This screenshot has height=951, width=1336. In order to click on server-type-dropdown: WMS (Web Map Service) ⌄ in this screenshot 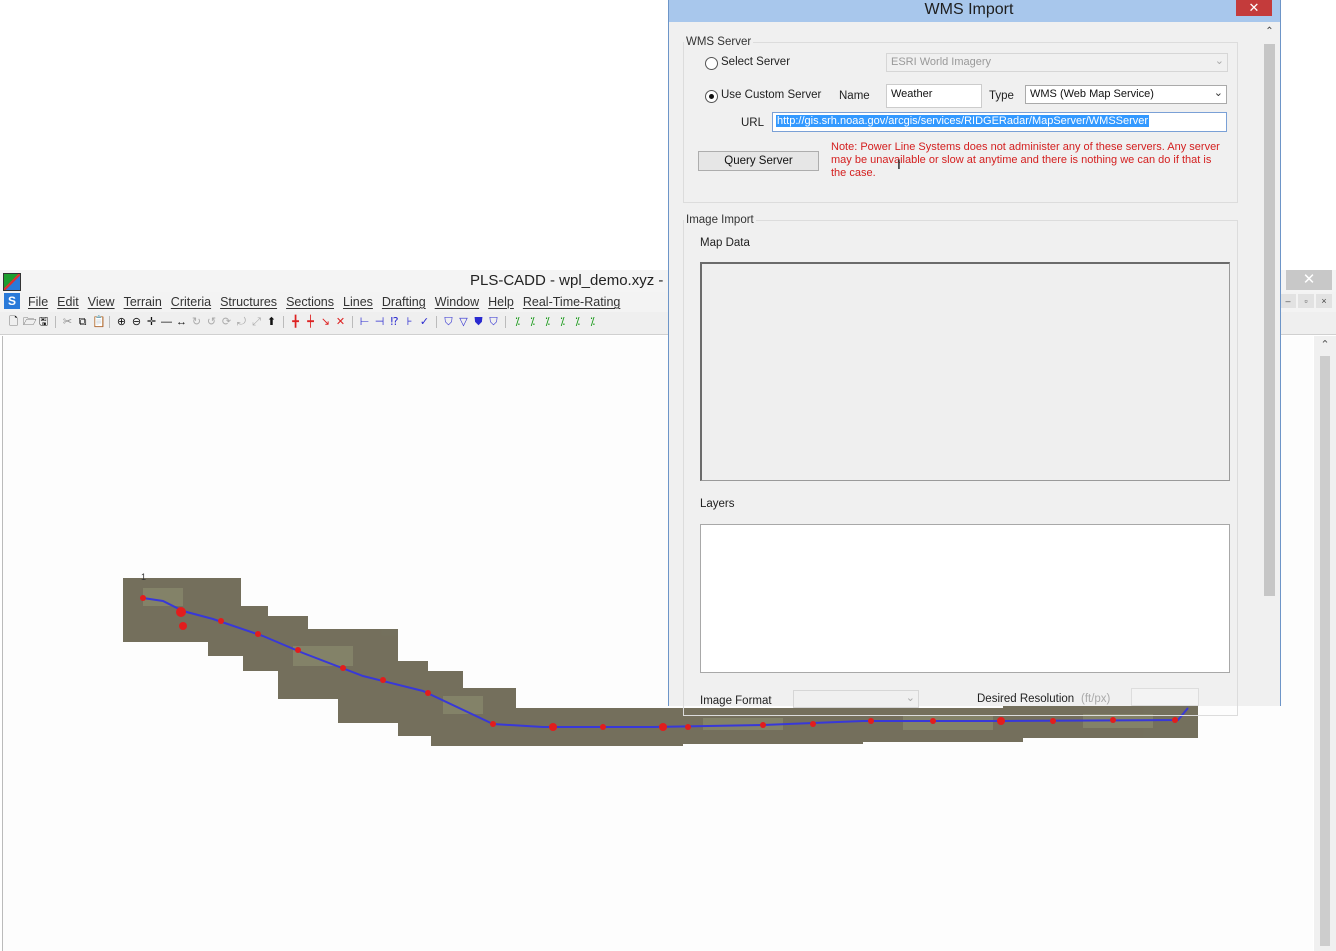, I will do `click(1126, 94)`.